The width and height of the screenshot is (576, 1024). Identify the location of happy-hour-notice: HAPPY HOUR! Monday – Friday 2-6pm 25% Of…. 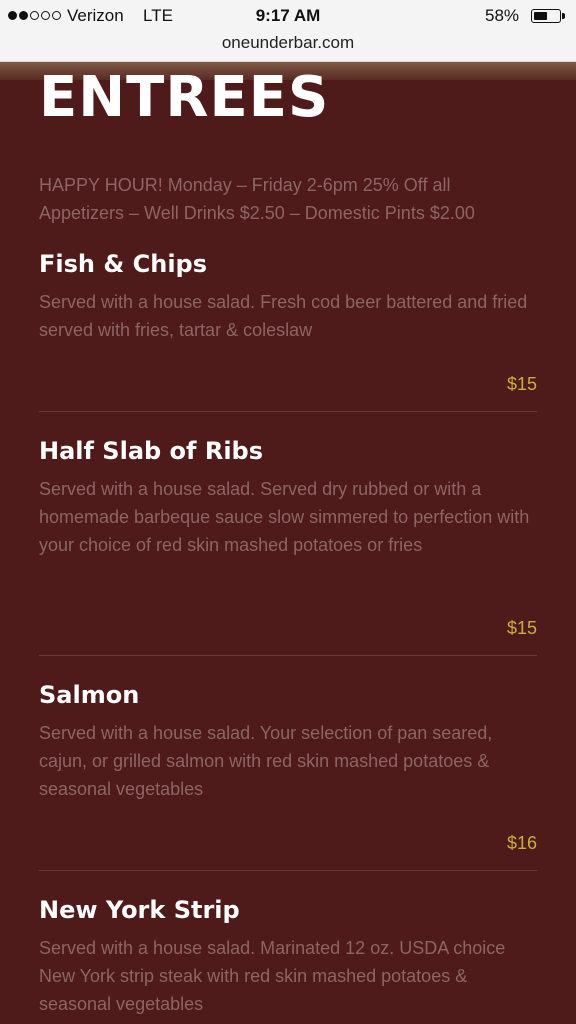
(257, 199).